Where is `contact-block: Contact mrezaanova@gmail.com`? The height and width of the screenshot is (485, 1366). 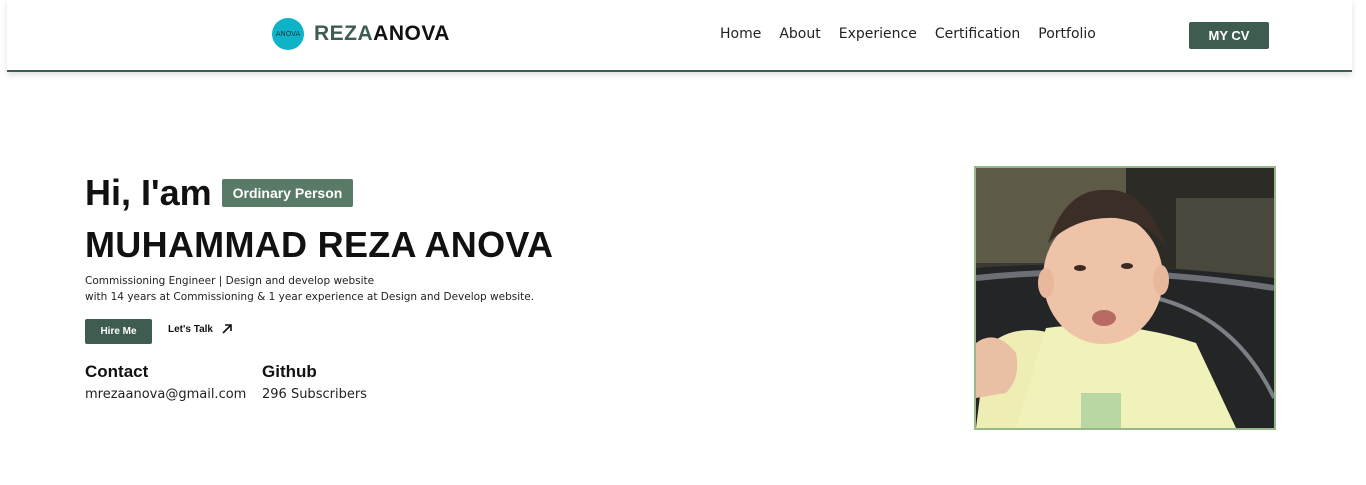 contact-block: Contact mrezaanova@gmail.com is located at coordinates (165, 382).